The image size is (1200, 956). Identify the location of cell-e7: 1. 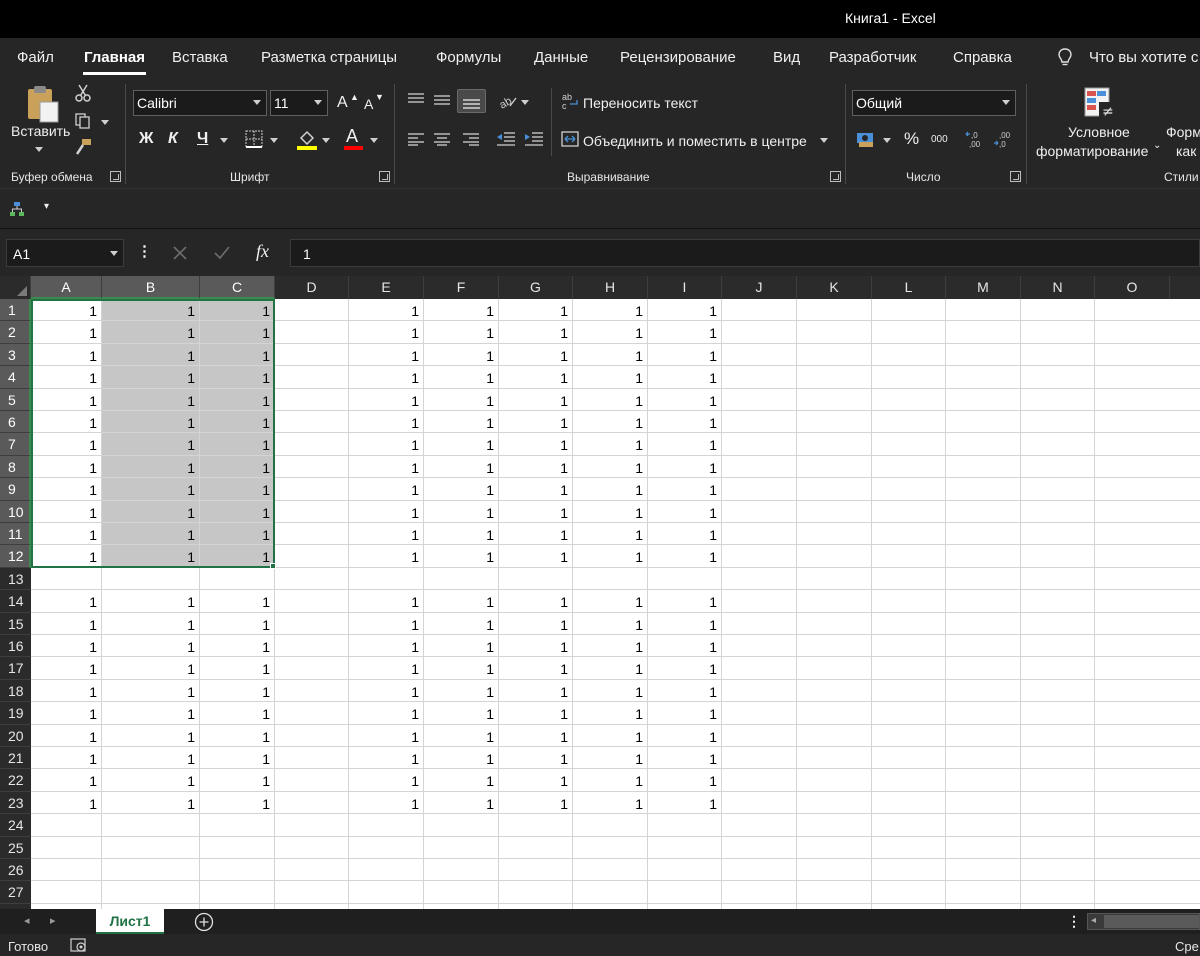
(386, 444).